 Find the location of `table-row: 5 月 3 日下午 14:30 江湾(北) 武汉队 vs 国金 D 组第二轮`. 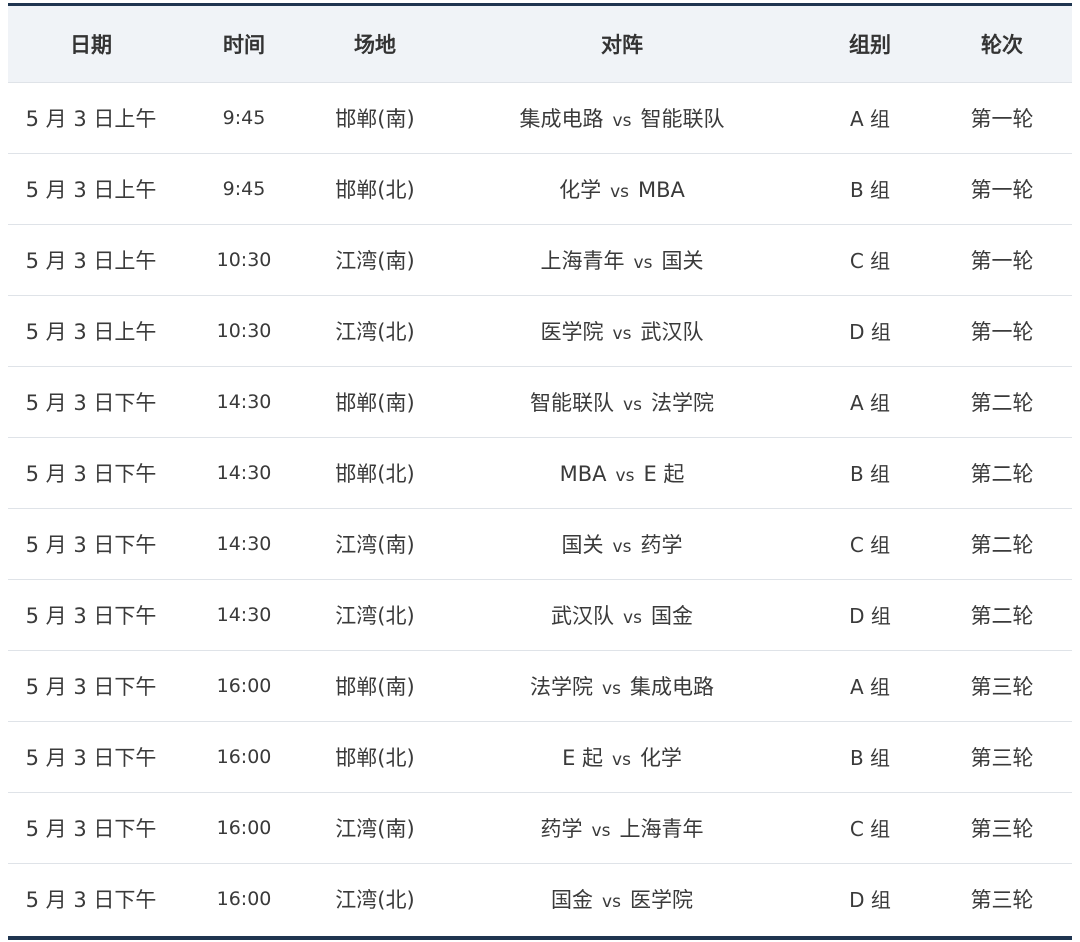

table-row: 5 月 3 日下午 14:30 江湾(北) 武汉队 vs 国金 D 组第二轮 is located at coordinates (540, 615).